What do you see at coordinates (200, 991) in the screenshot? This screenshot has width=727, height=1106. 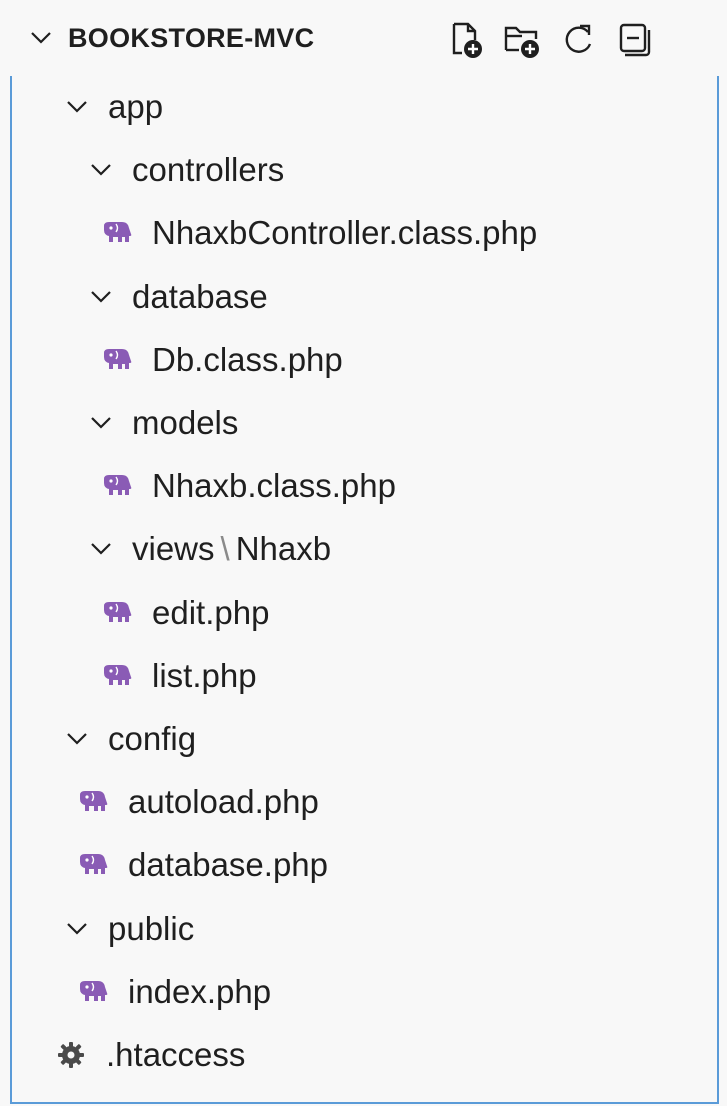 I see `tree-item-label: index.php` at bounding box center [200, 991].